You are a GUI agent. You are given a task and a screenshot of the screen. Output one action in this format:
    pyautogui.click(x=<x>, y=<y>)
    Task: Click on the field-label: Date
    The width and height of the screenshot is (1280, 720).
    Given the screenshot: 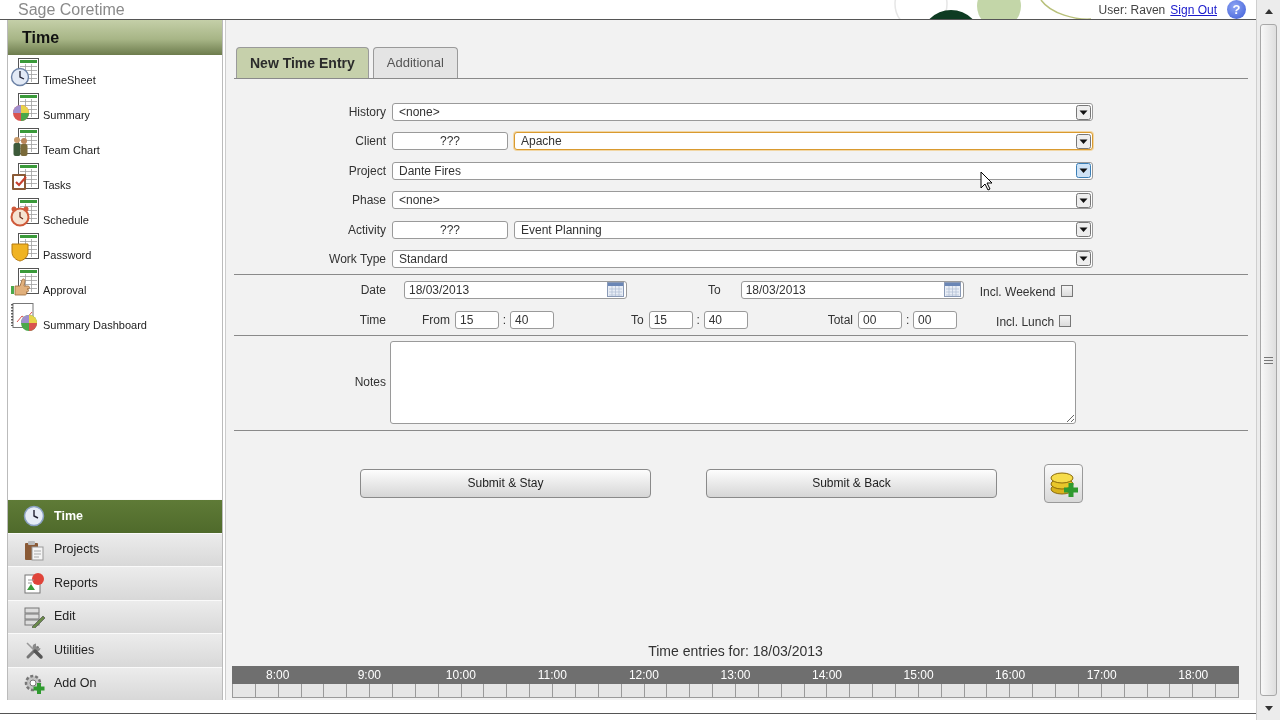 What is the action you would take?
    pyautogui.click(x=372, y=290)
    